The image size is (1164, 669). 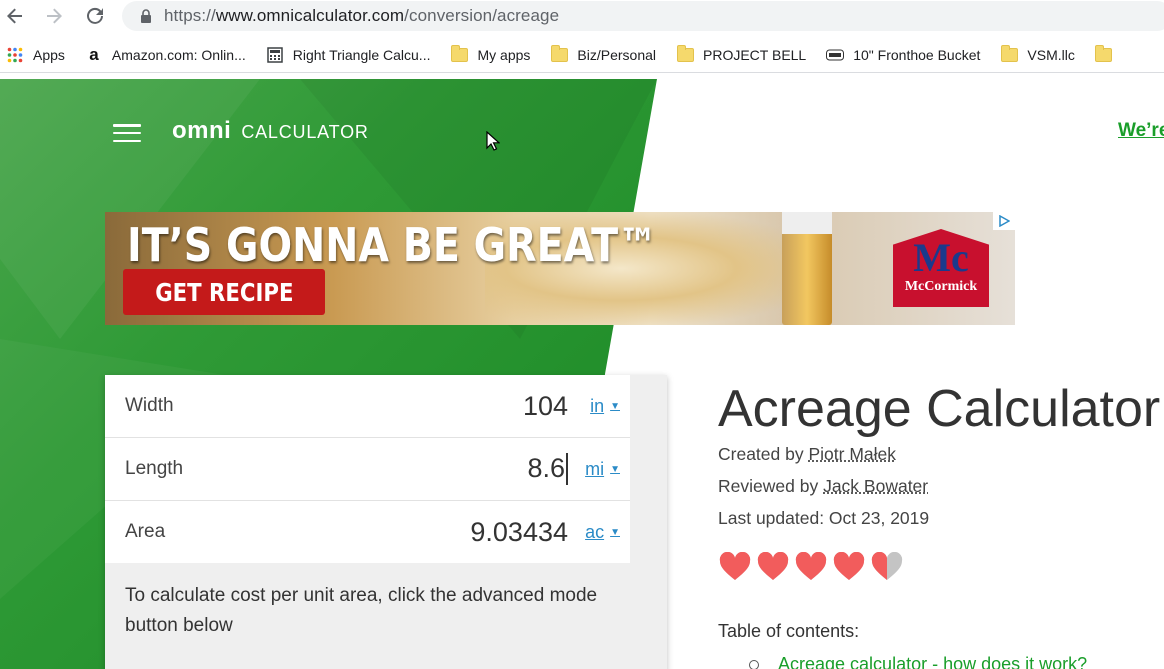 What do you see at coordinates (367, 532) in the screenshot?
I see `area-row: Area 9.03434 ac ▼` at bounding box center [367, 532].